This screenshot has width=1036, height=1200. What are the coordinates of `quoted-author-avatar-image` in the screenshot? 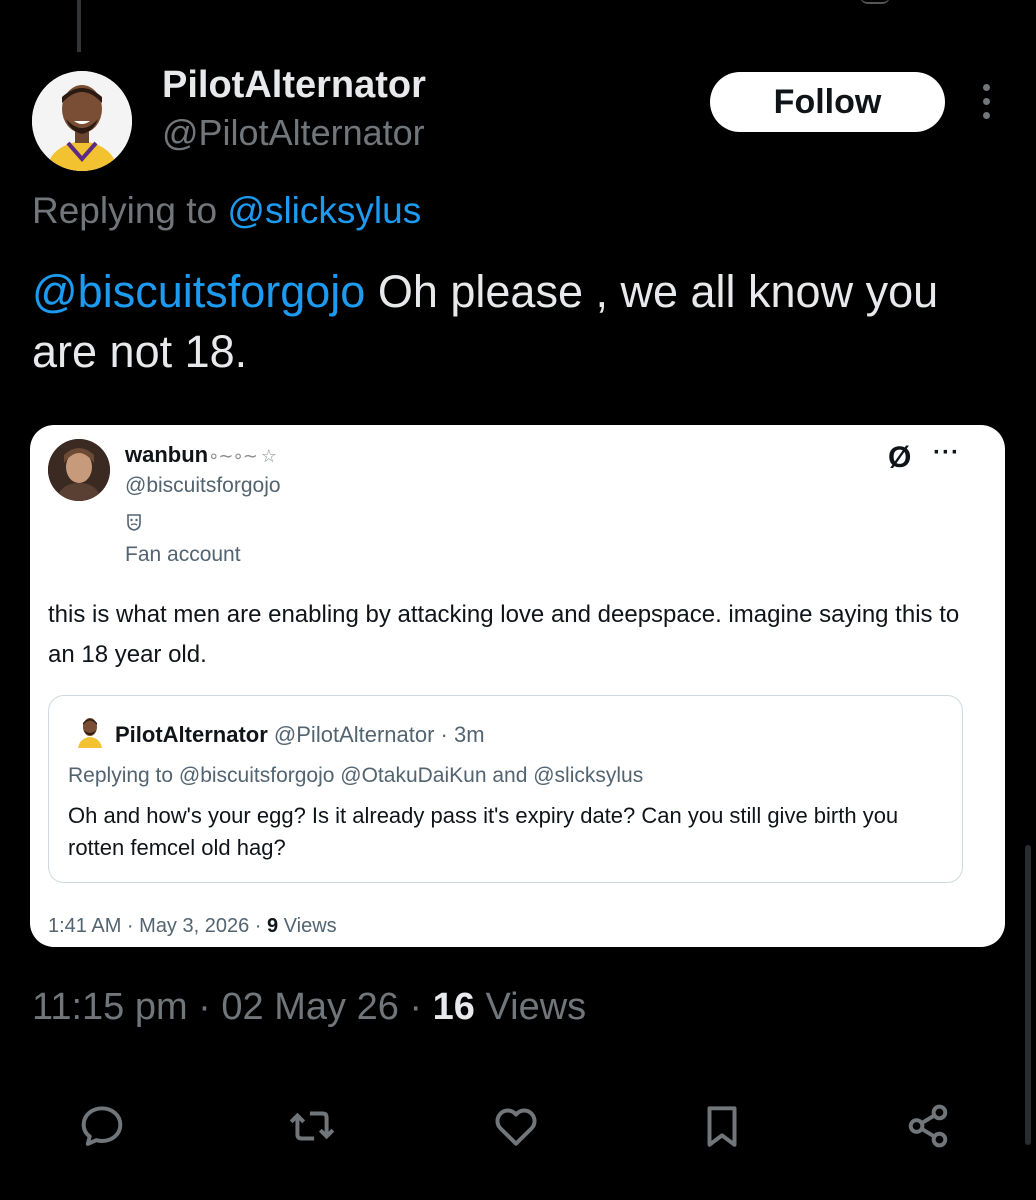 It's located at (79, 470).